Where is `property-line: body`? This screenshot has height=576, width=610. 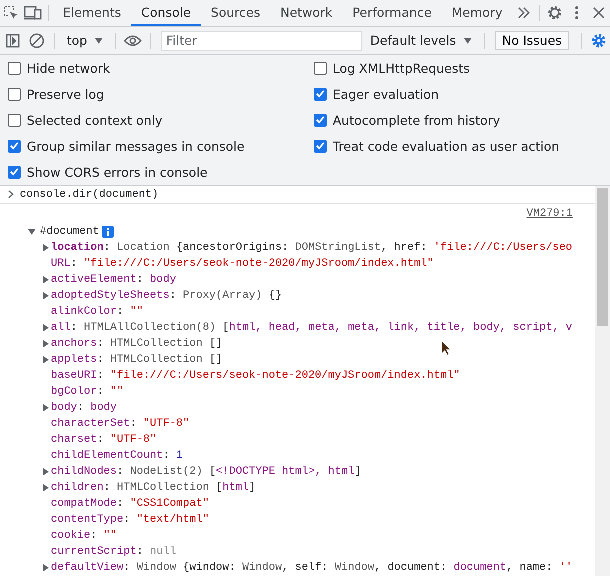
property-line: body is located at coordinates (84, 408).